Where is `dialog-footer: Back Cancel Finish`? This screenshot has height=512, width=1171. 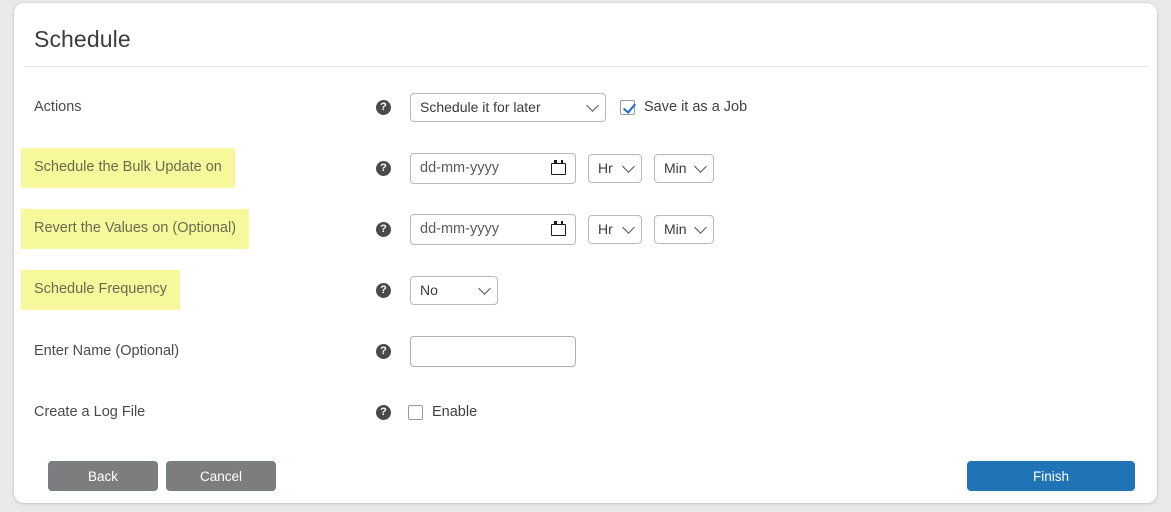 dialog-footer: Back Cancel Finish is located at coordinates (585, 476).